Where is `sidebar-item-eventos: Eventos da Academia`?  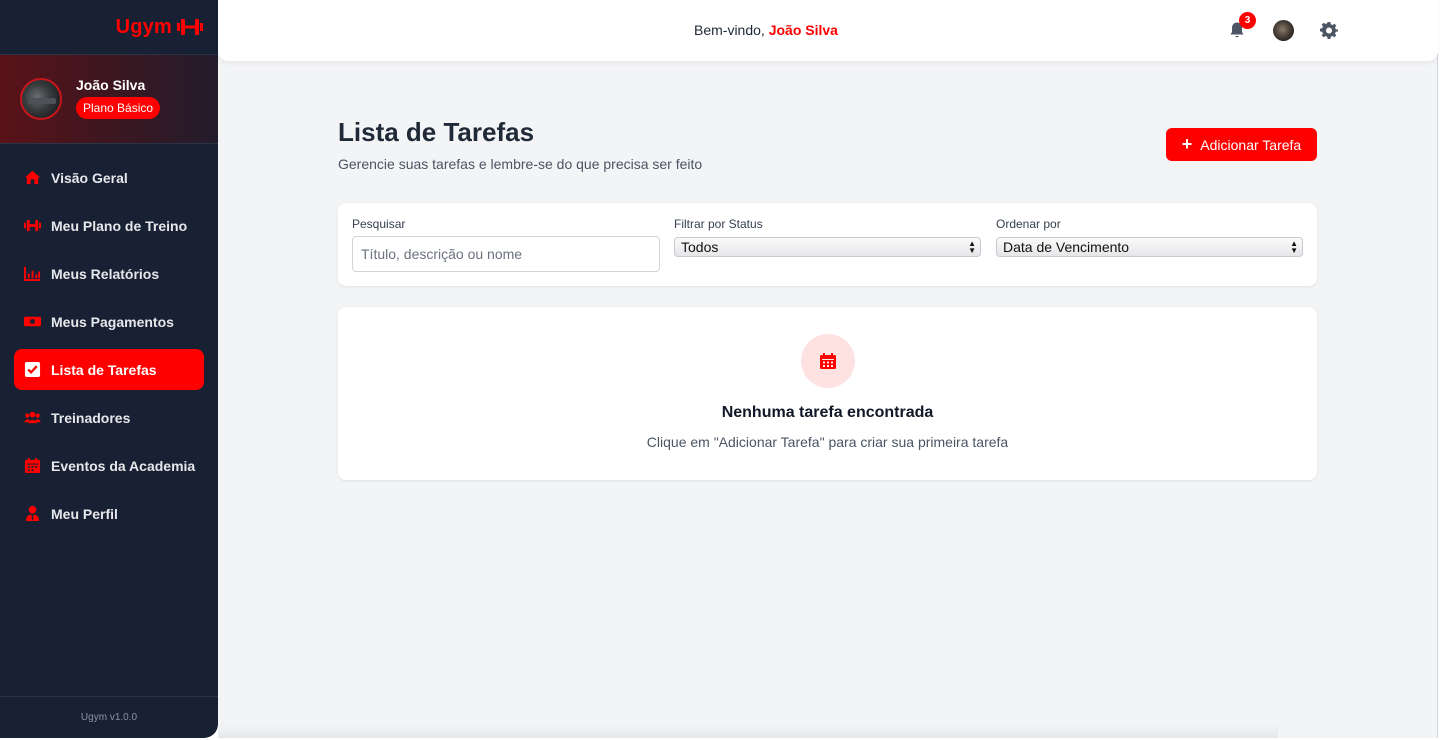
sidebar-item-eventos: Eventos da Academia is located at coordinates (109, 465).